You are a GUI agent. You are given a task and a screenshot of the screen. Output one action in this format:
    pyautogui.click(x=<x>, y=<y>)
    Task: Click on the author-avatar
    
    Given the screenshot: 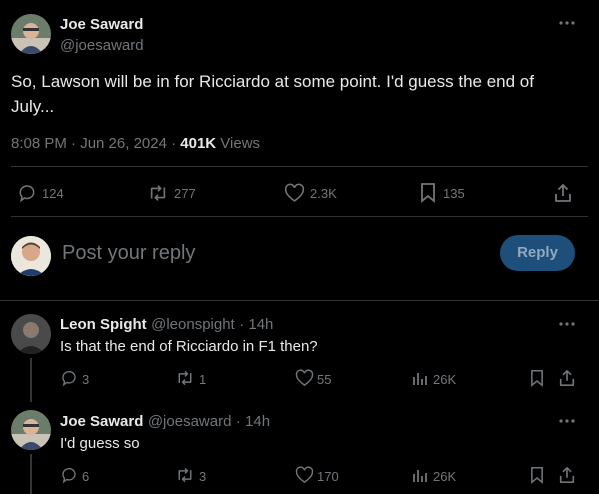 What is the action you would take?
    pyautogui.click(x=31, y=34)
    